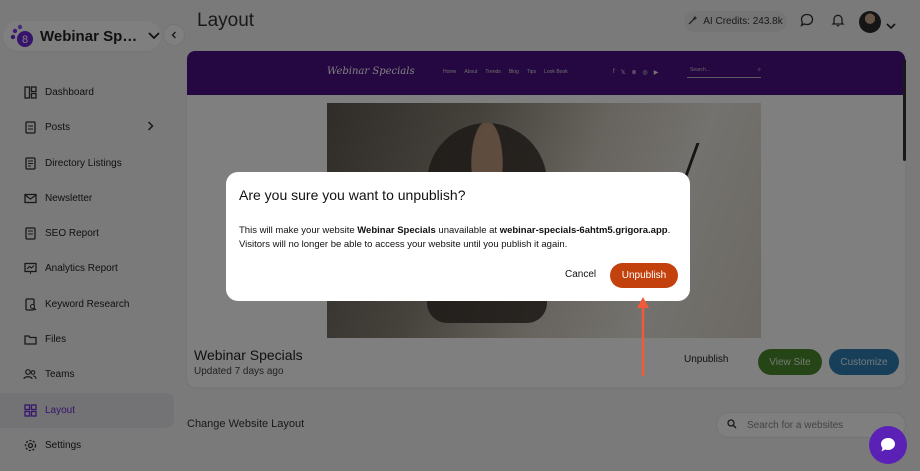 The width and height of the screenshot is (920, 471). What do you see at coordinates (583, 230) in the screenshot?
I see `dialog-domain: webinar-specials-6ahtm5.grigora.app` at bounding box center [583, 230].